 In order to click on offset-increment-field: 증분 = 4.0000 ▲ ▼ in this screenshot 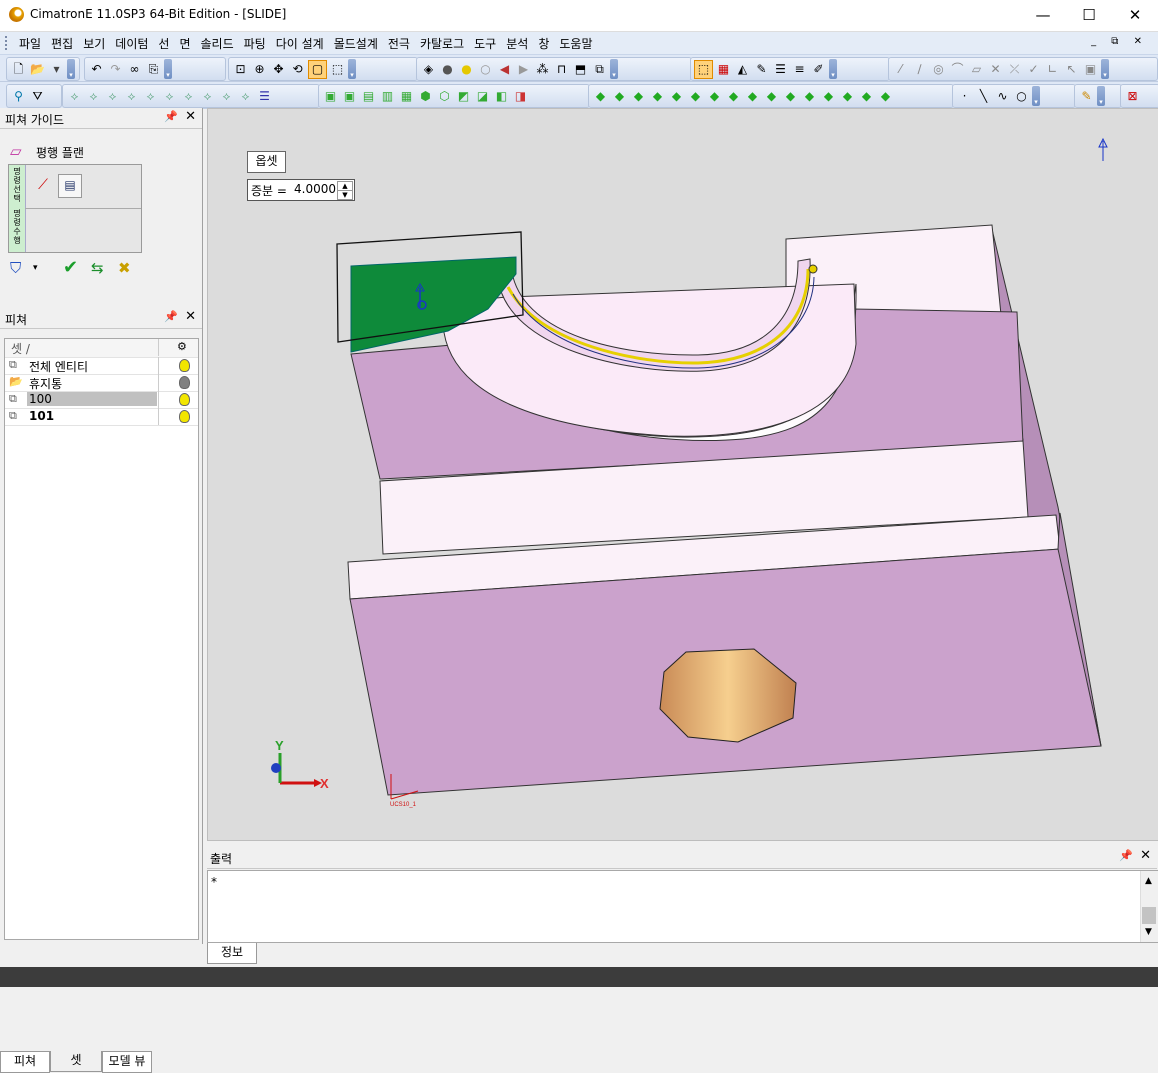, I will do `click(301, 190)`.